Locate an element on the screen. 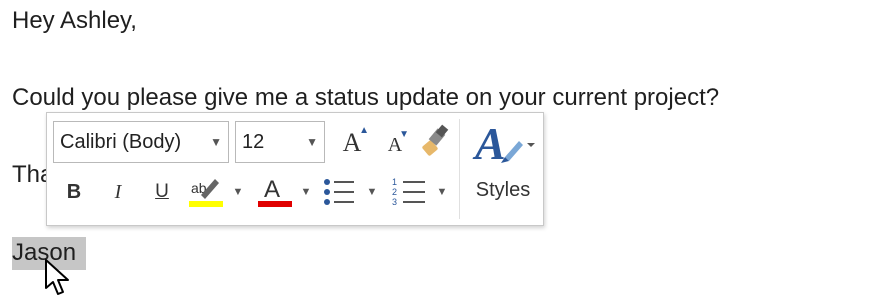  font-name-dropdown: Calibri (Body) ▼ is located at coordinates (141, 142).